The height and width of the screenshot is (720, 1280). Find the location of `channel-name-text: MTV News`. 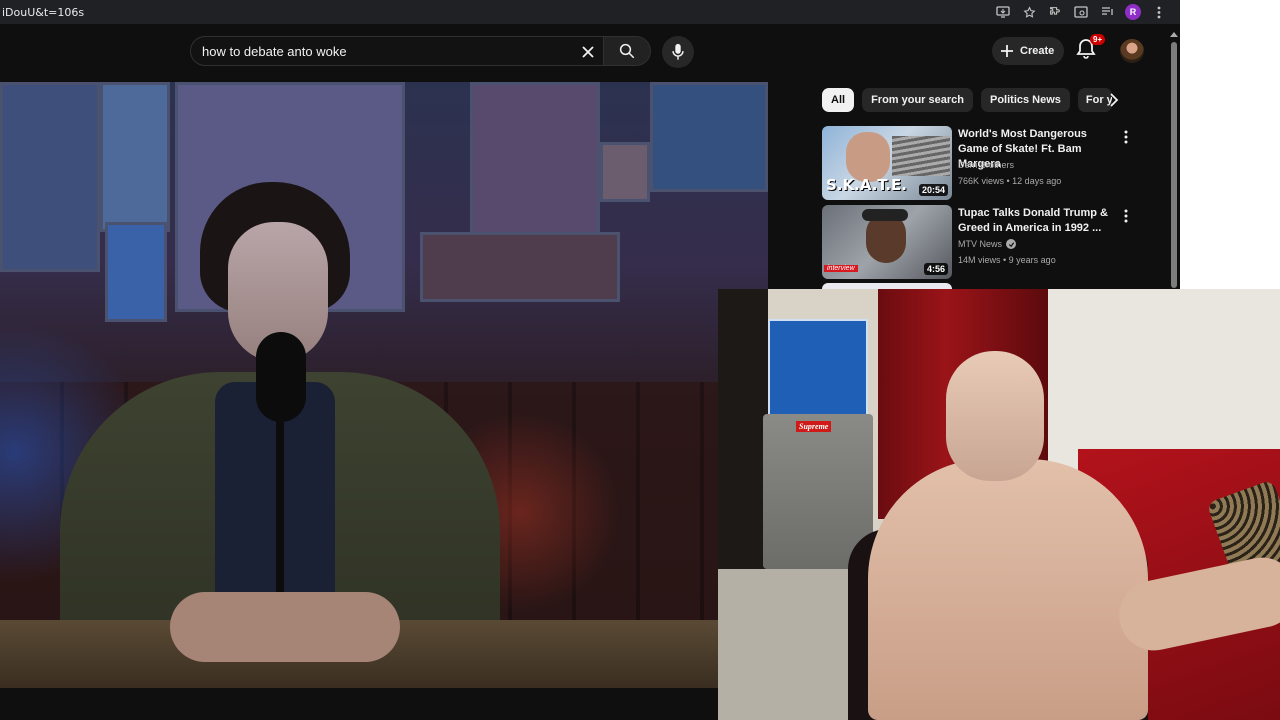

channel-name-text: MTV News is located at coordinates (980, 244).